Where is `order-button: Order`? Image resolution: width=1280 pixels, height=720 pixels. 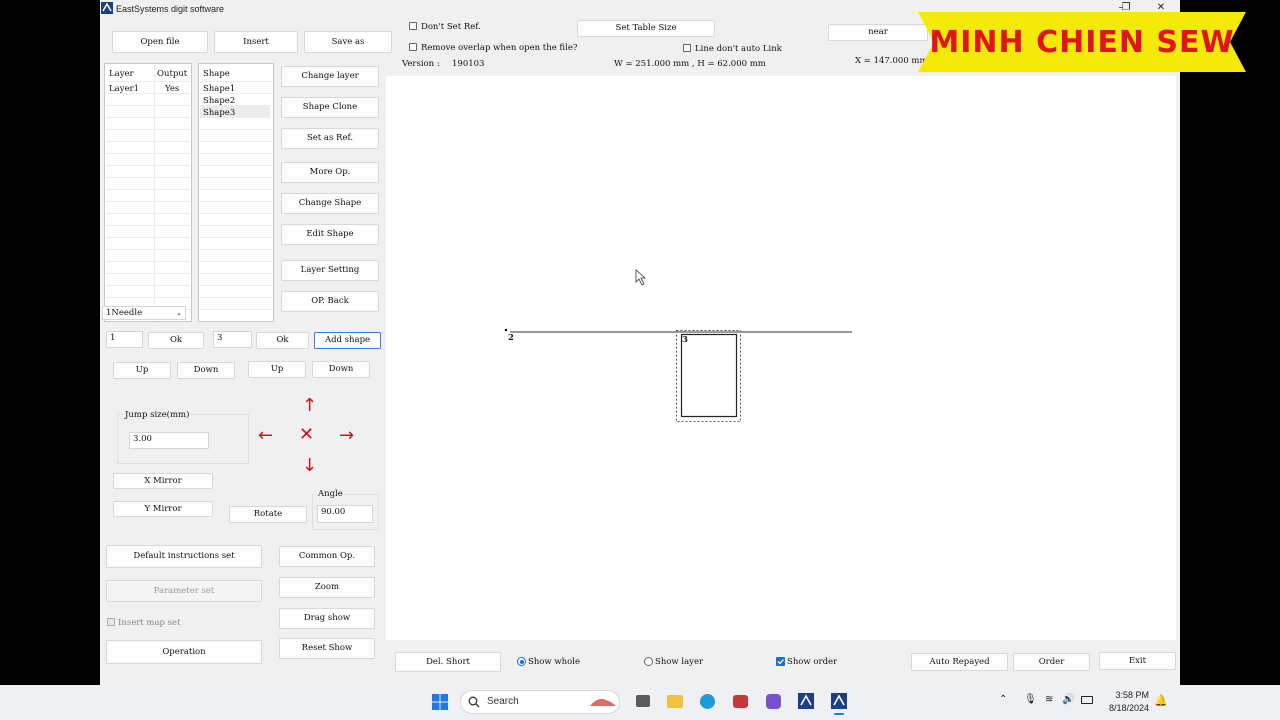 order-button: Order is located at coordinates (1051, 662).